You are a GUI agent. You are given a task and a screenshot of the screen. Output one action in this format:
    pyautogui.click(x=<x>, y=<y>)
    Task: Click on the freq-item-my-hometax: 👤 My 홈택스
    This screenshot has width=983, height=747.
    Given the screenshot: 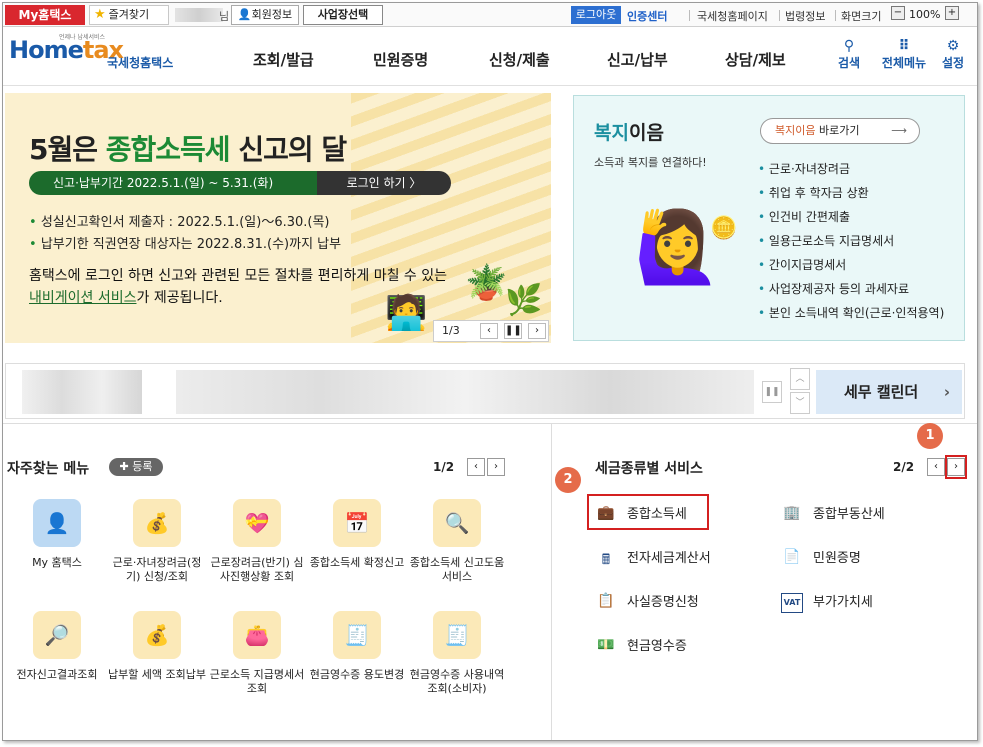 What is the action you would take?
    pyautogui.click(x=57, y=534)
    